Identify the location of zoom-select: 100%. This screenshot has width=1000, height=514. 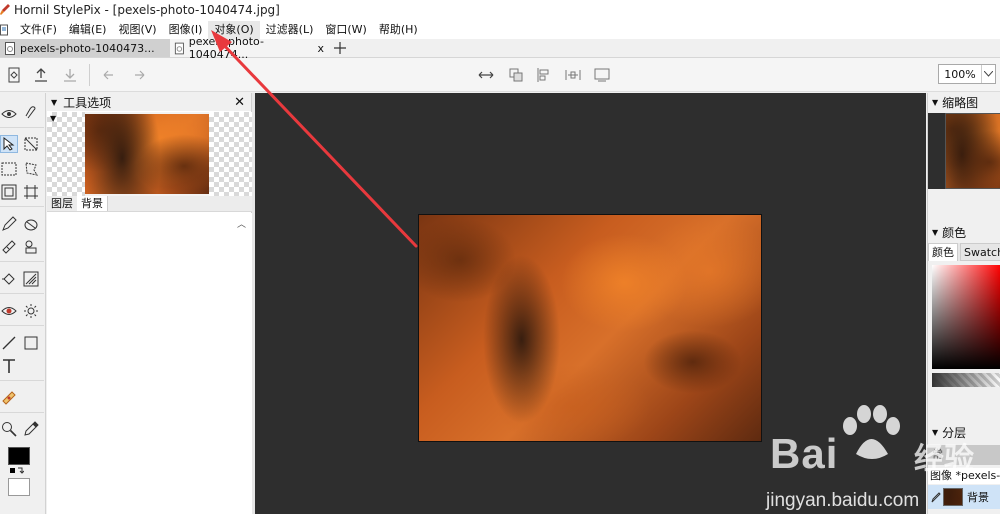
(967, 74).